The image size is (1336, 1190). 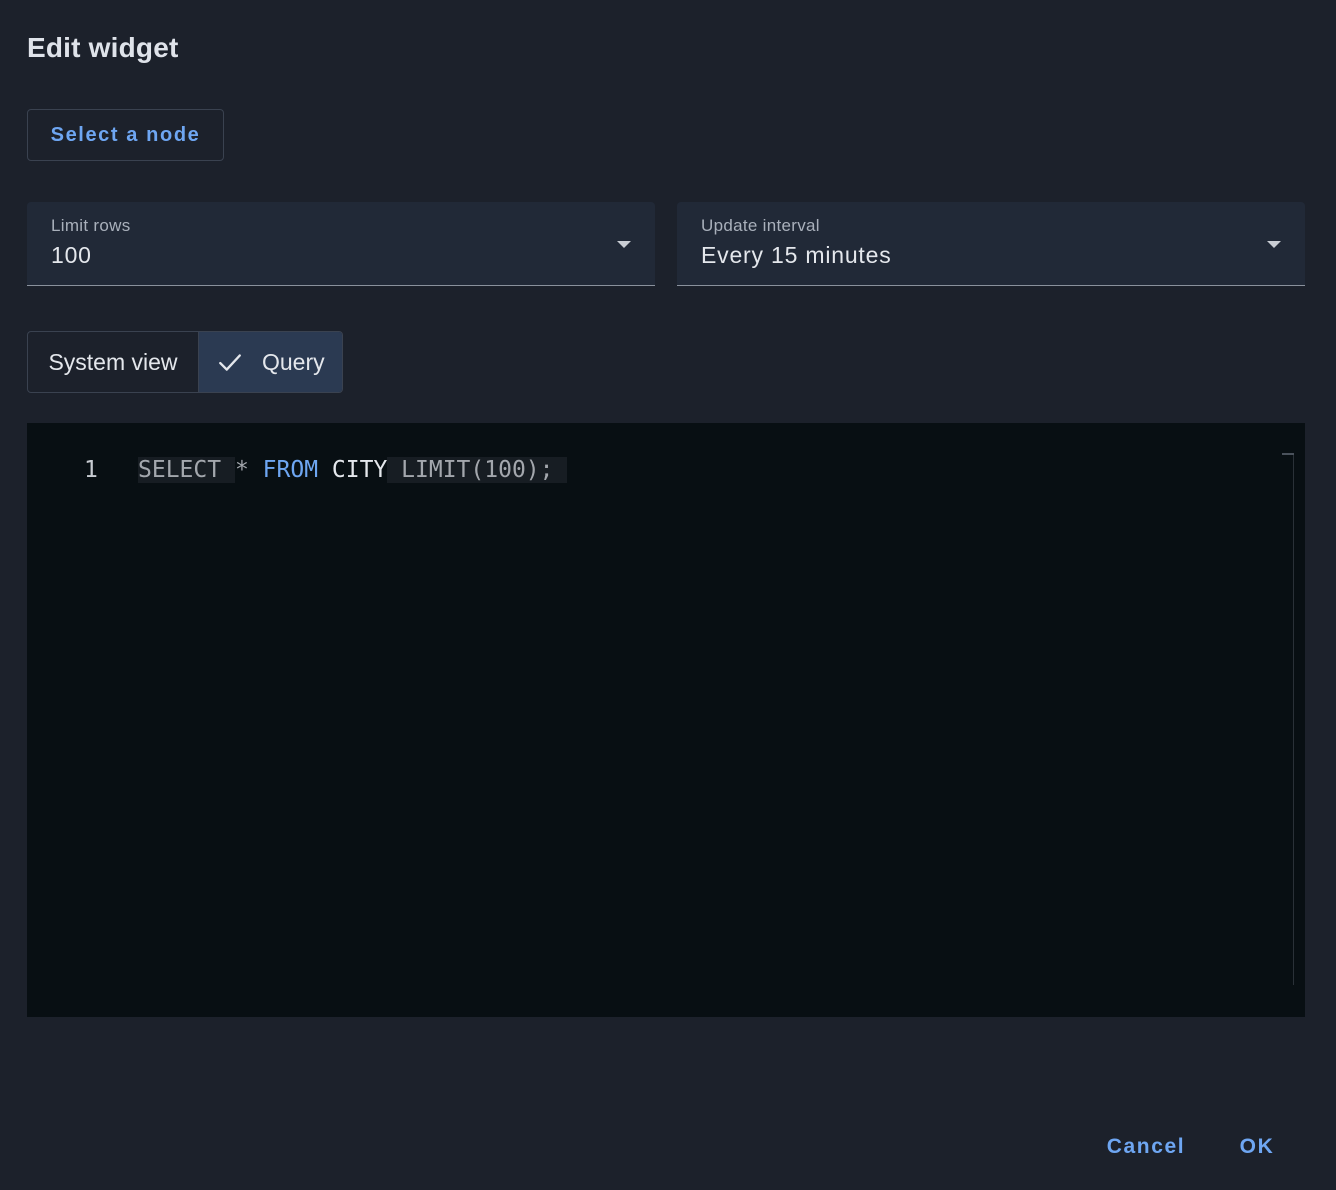 What do you see at coordinates (91, 470) in the screenshot?
I see `line-number: 1` at bounding box center [91, 470].